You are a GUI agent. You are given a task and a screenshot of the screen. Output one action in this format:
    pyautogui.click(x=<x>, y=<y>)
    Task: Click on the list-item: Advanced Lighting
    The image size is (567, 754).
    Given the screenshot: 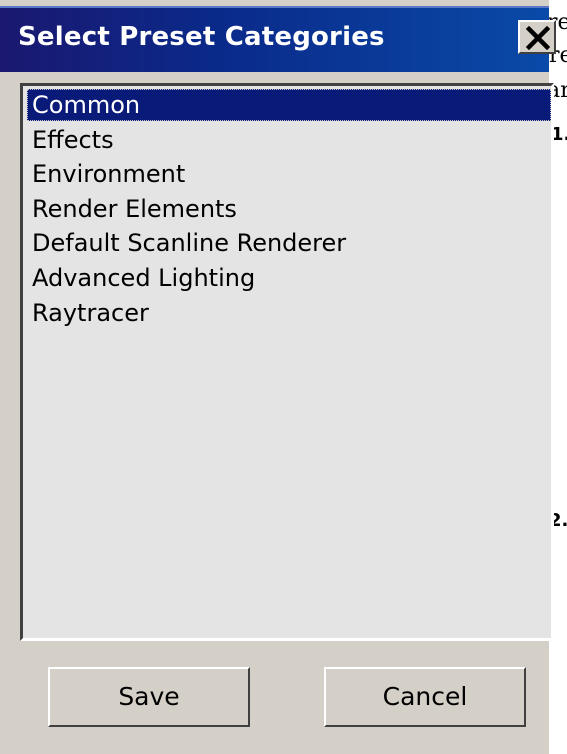 What is the action you would take?
    pyautogui.click(x=289, y=278)
    